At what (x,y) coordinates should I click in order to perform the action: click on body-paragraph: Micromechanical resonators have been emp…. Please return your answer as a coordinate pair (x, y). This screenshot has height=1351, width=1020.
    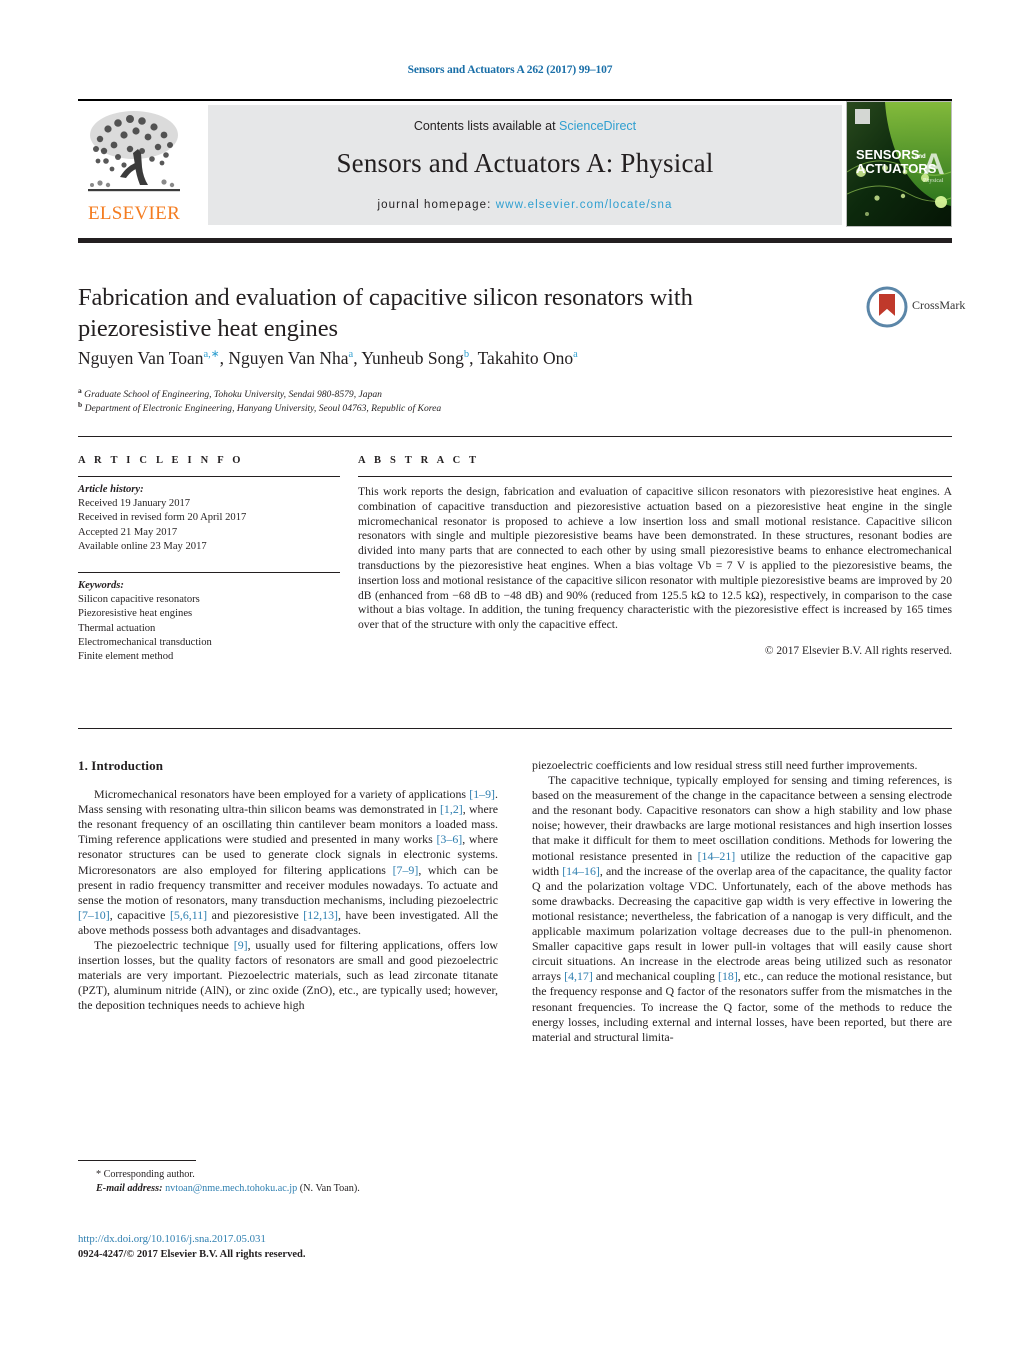
    Looking at the image, I should click on (288, 862).